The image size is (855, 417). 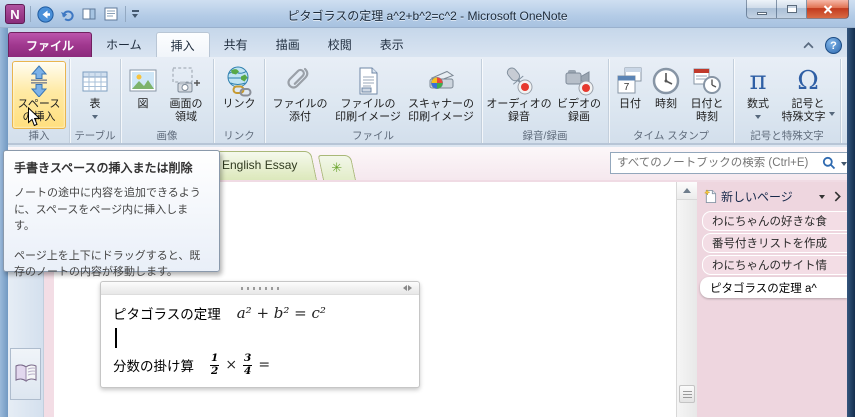 I want to click on scroll-up-arrow-icon, so click(x=687, y=188).